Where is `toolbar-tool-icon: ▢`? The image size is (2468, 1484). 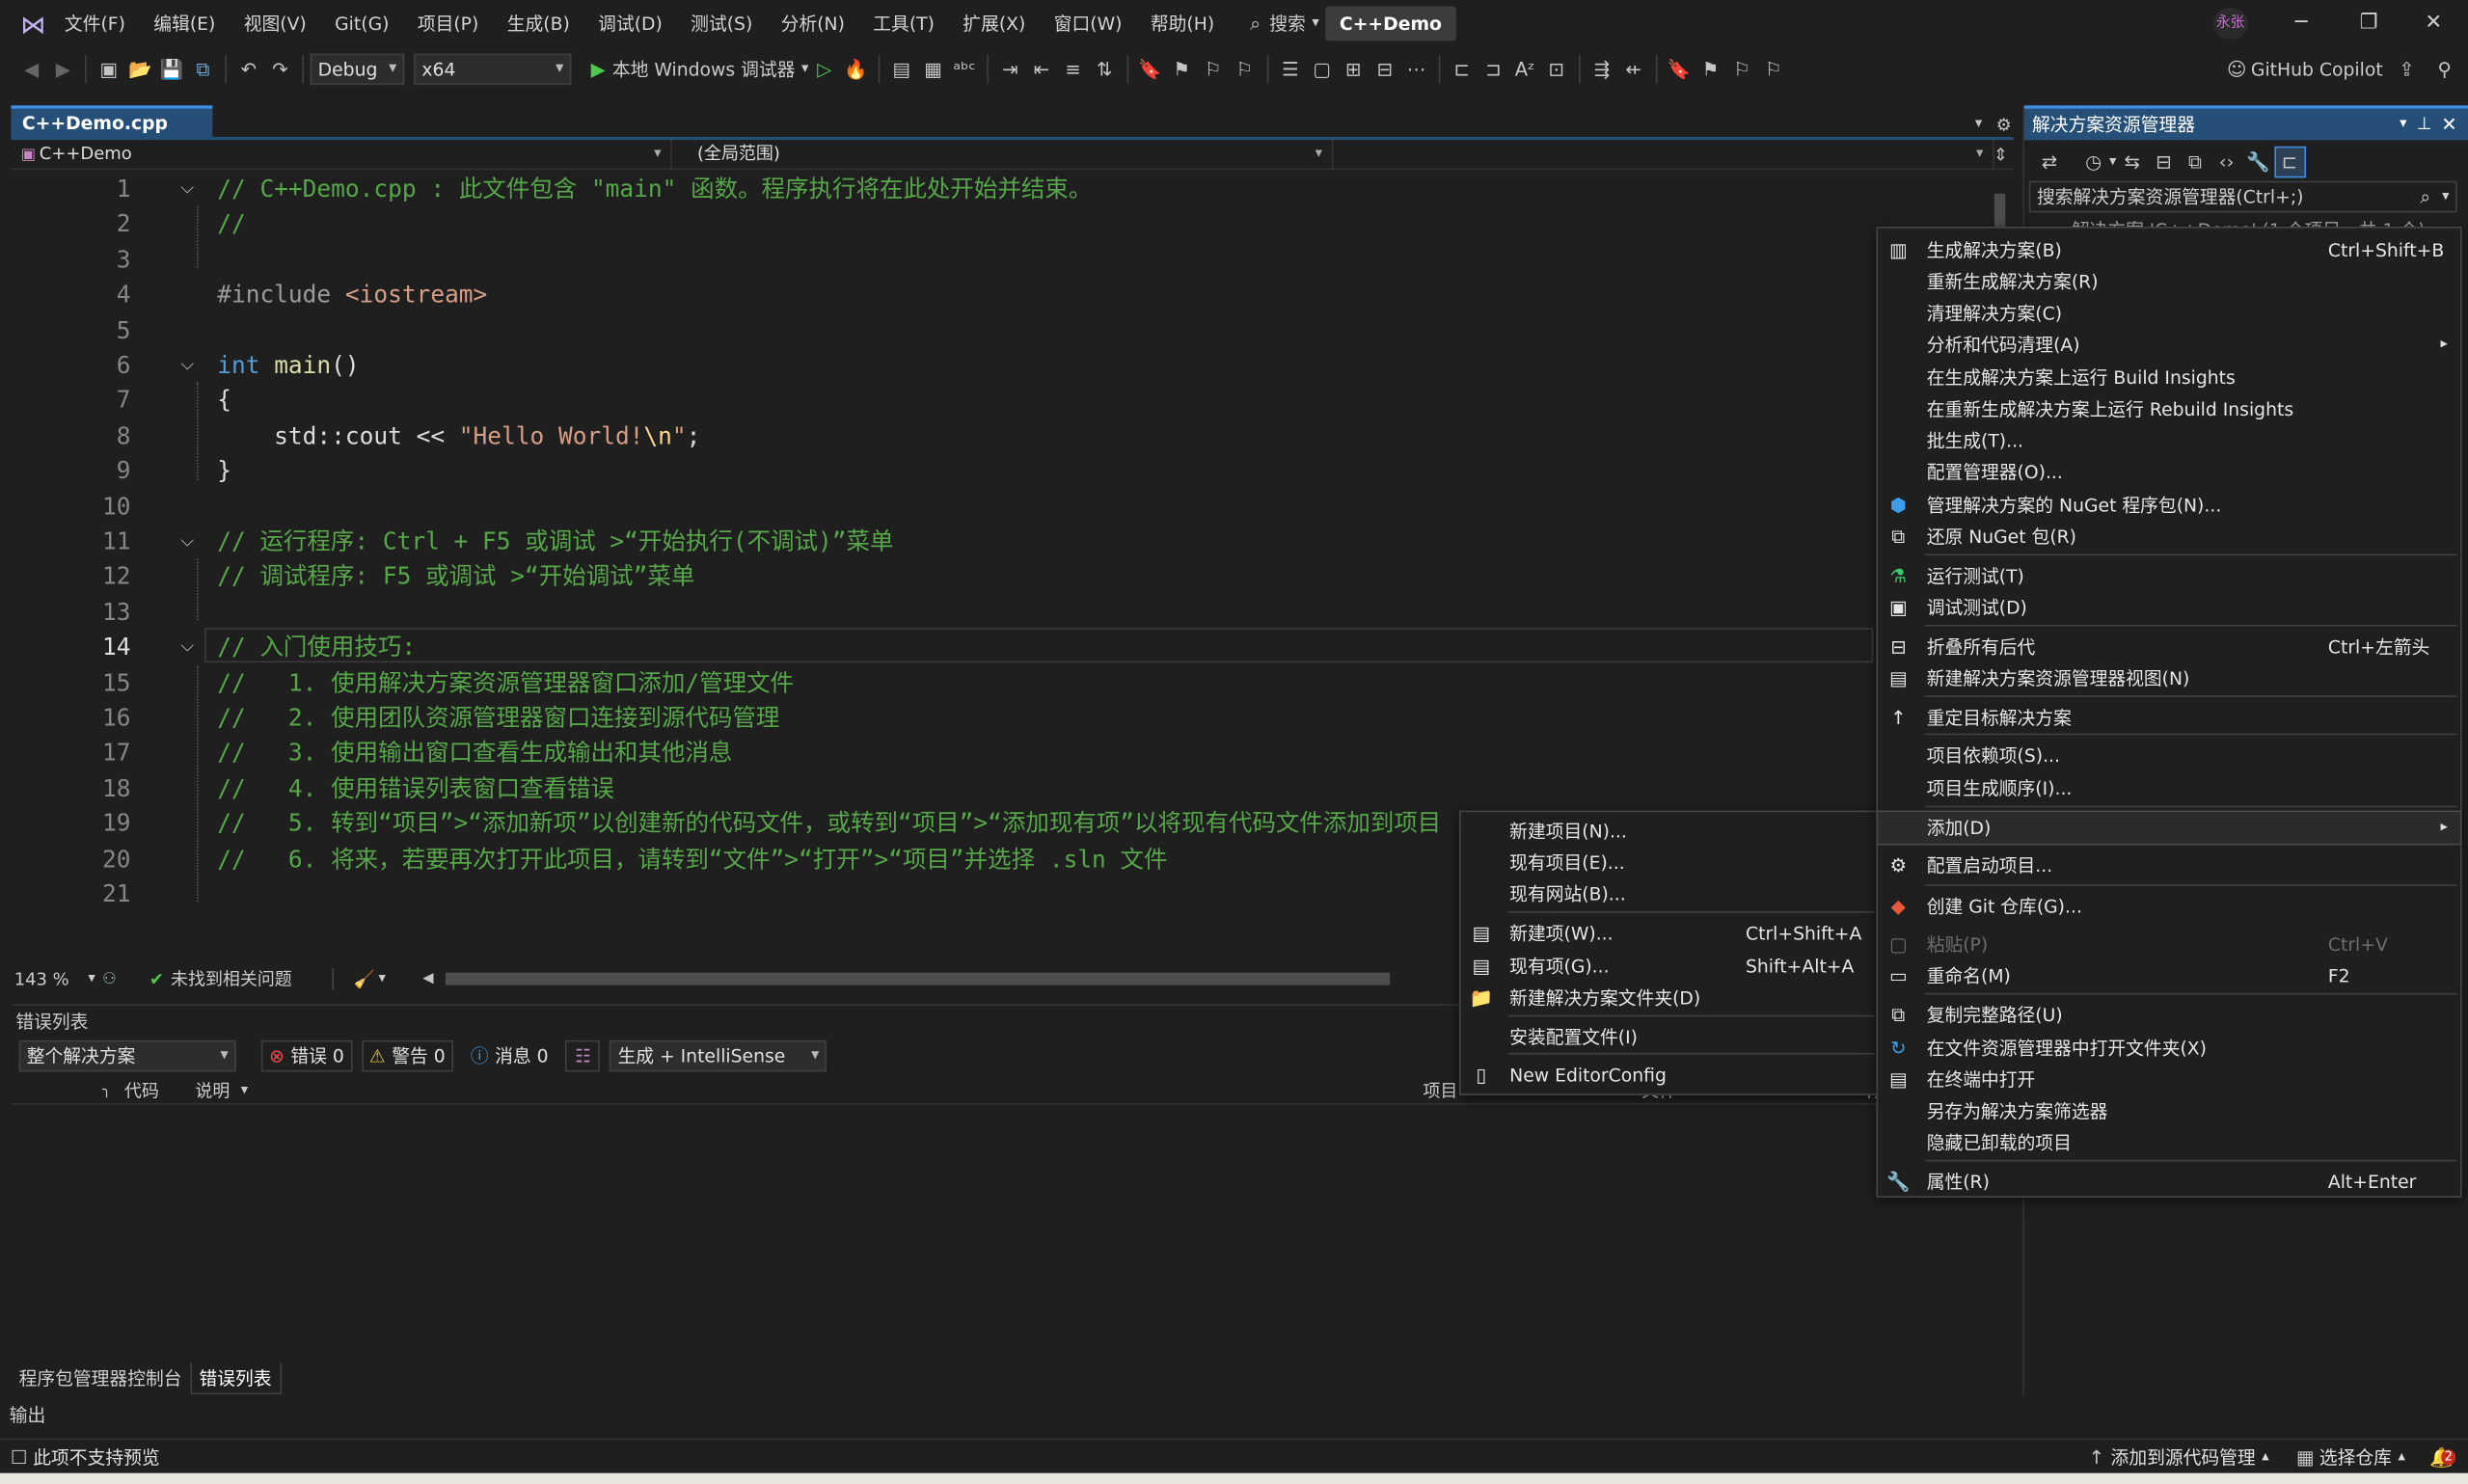
toolbar-tool-icon: ▢ is located at coordinates (1322, 69).